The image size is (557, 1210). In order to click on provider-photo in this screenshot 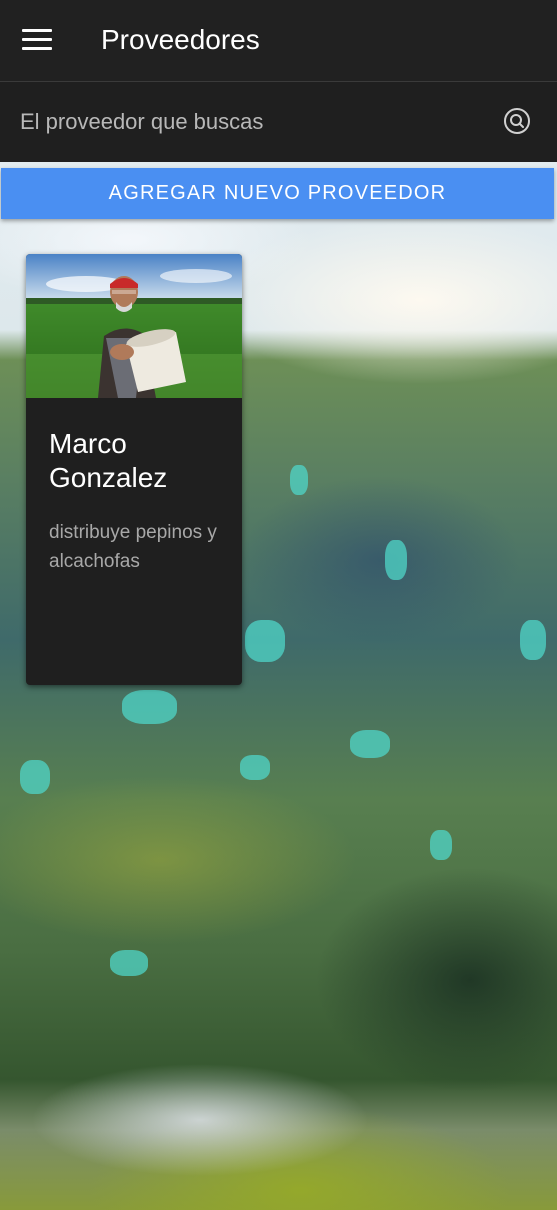, I will do `click(134, 326)`.